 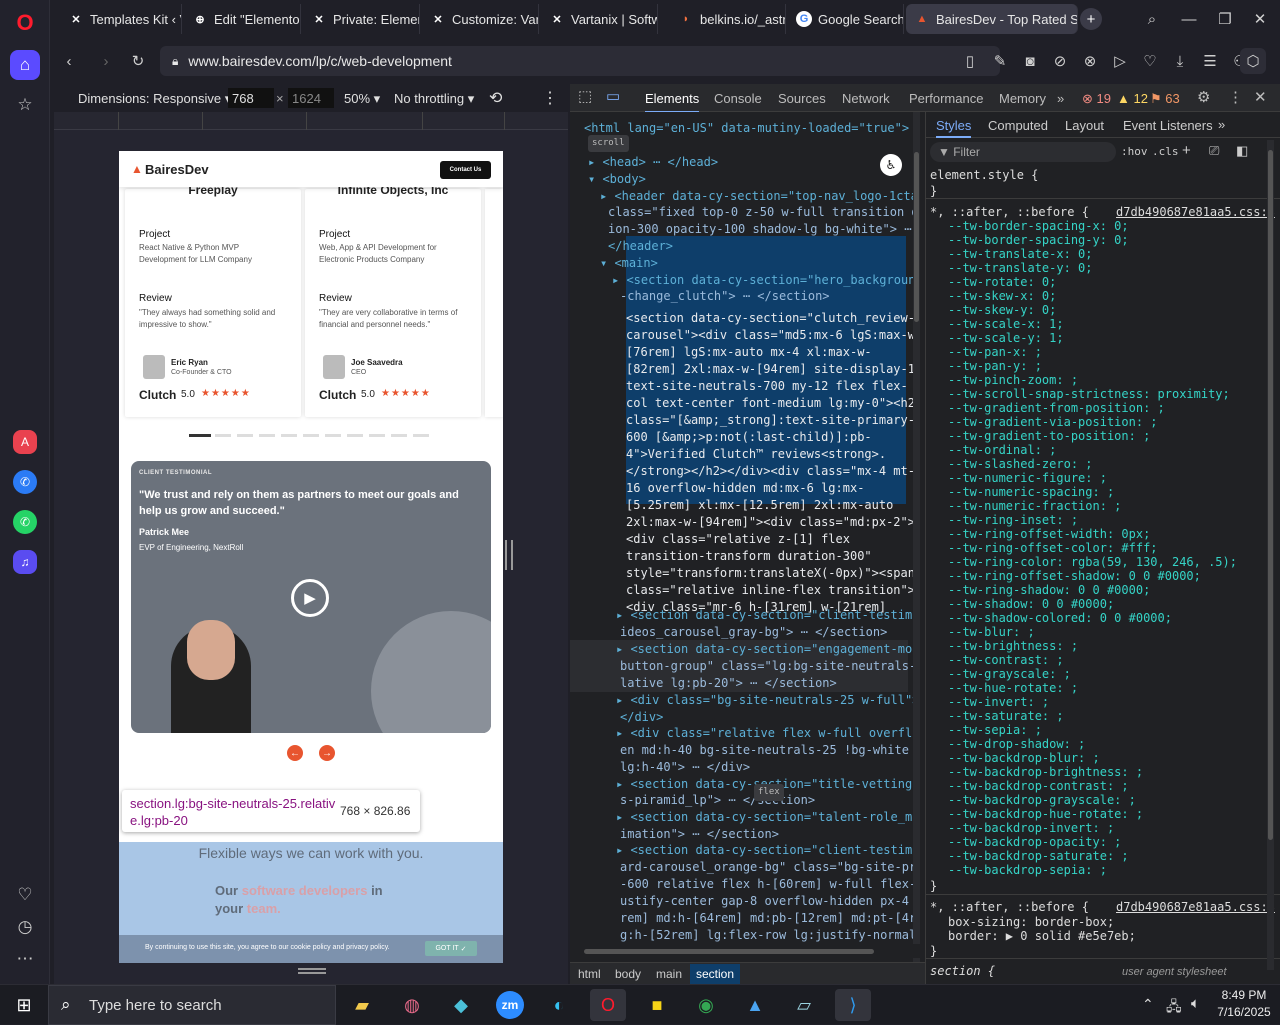 I want to click on dom-line: [5.25rem] xl:mx-[12.5rem] 2xl:mx-auto, so click(x=759, y=505).